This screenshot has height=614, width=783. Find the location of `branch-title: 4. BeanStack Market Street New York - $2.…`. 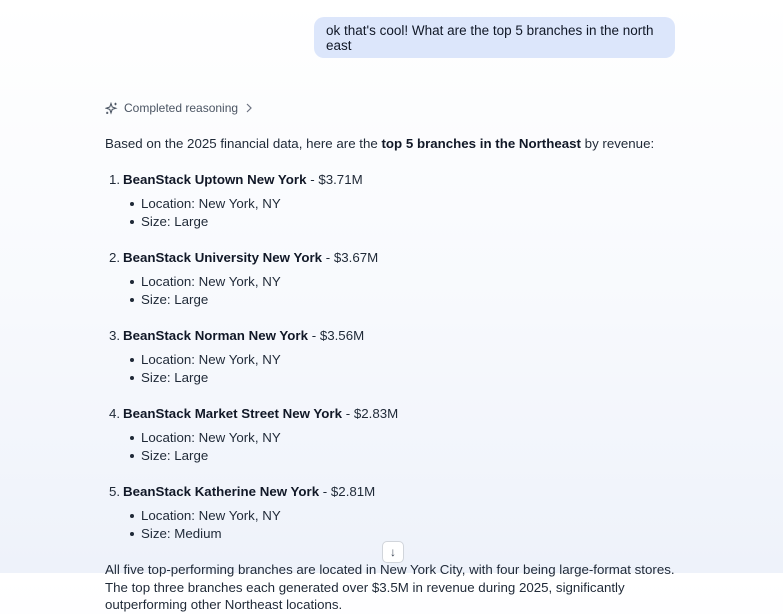

branch-title: 4. BeanStack Market Street New York - $2.… is located at coordinates (390, 414).